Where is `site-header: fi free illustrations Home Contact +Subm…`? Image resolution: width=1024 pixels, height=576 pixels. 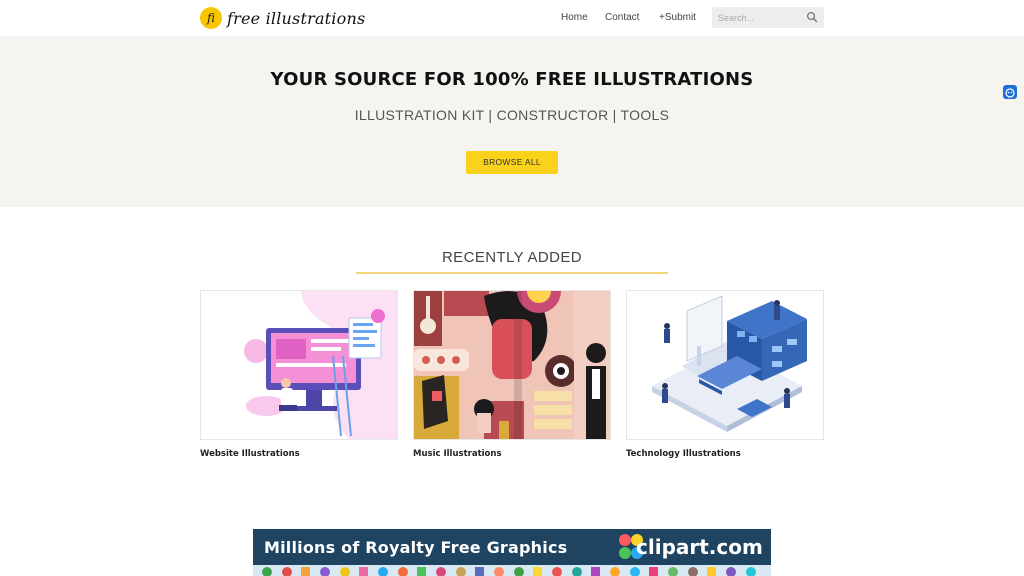
site-header: fi free illustrations Home Contact +Subm… is located at coordinates (512, 18).